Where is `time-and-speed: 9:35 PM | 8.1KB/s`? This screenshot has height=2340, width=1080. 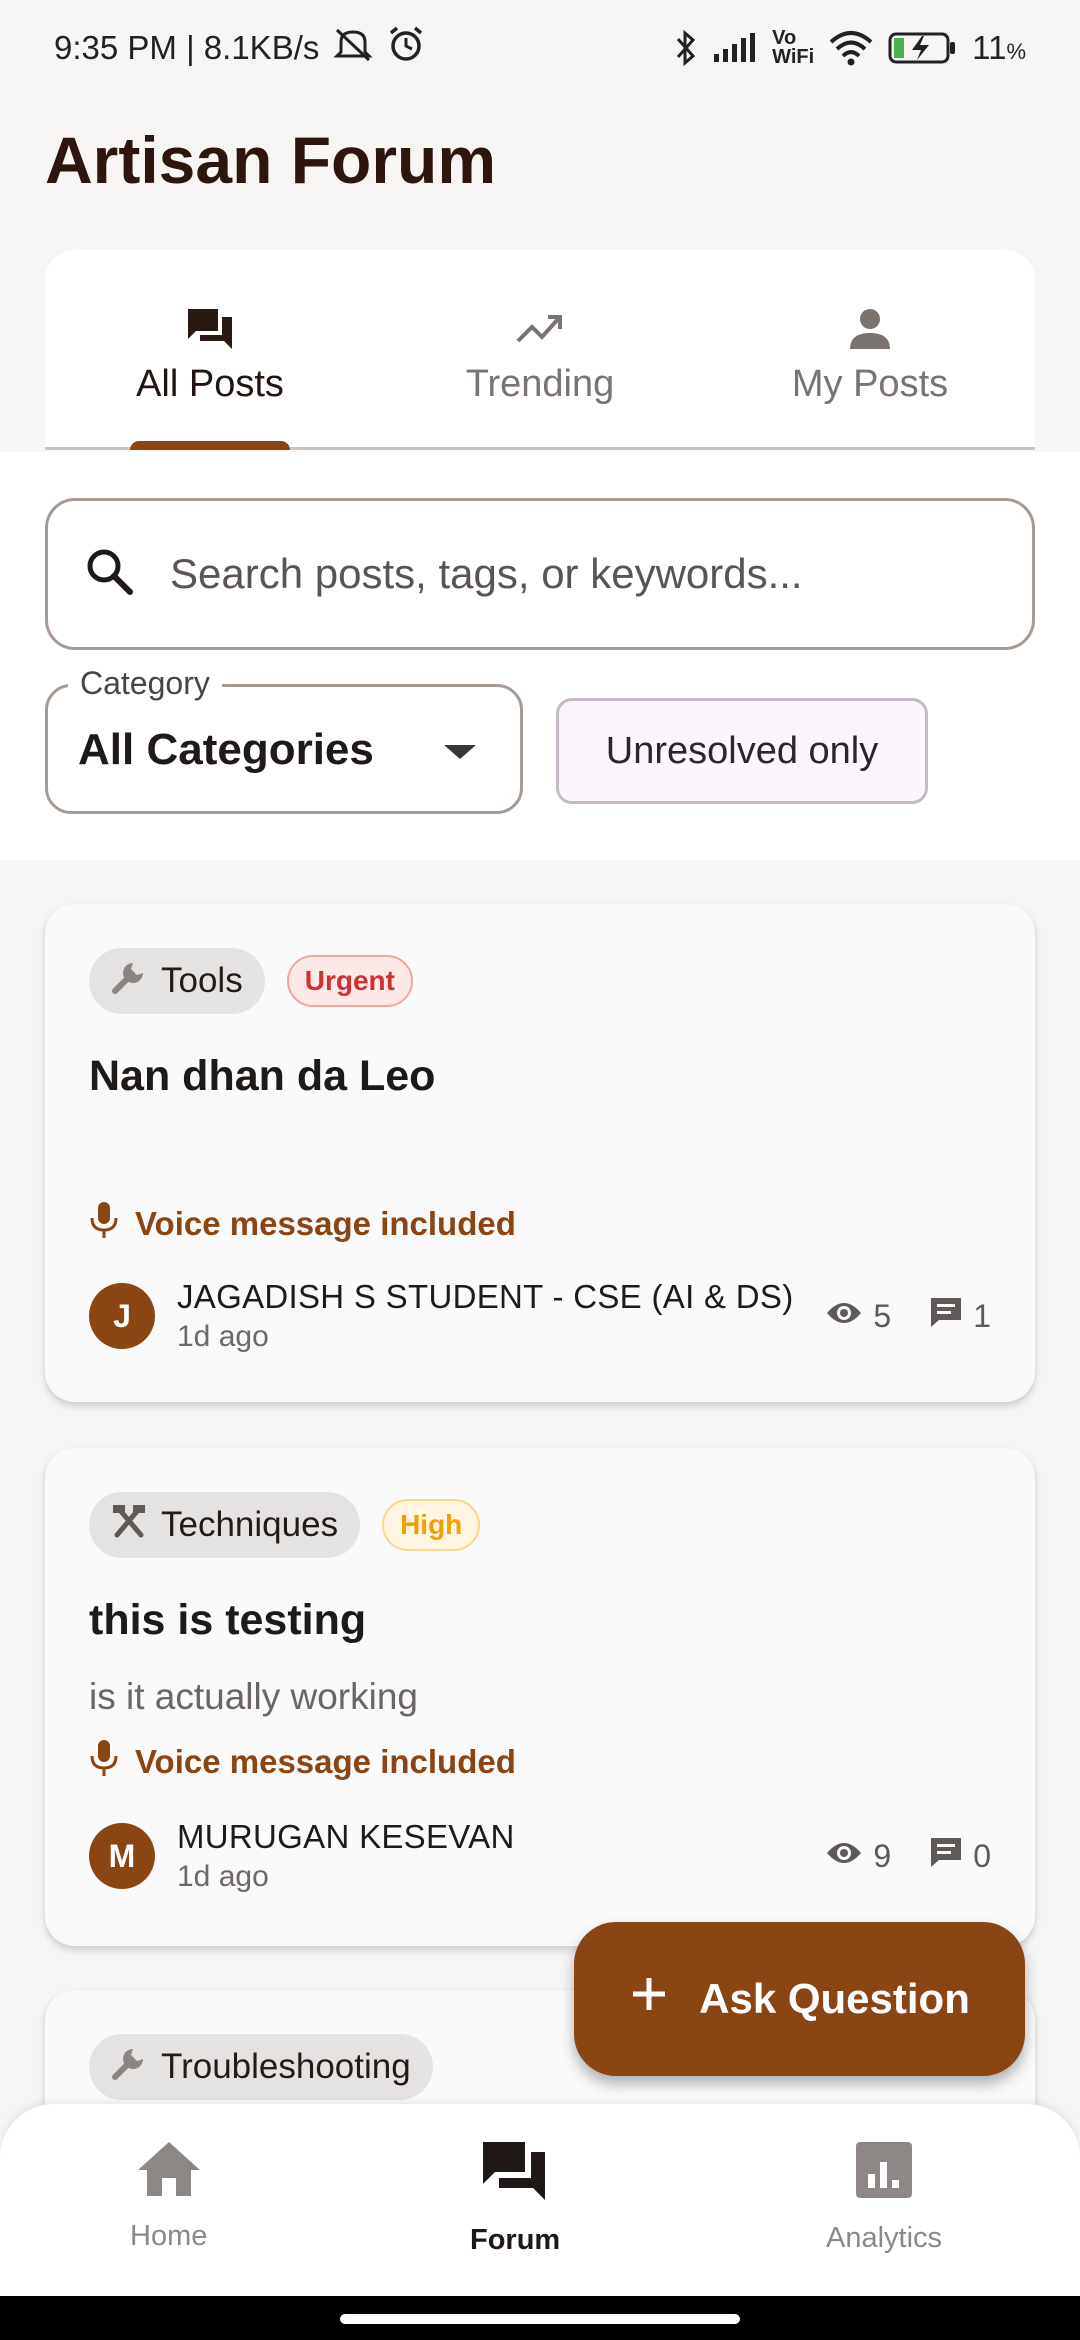
time-and-speed: 9:35 PM | 8.1KB/s is located at coordinates (187, 47).